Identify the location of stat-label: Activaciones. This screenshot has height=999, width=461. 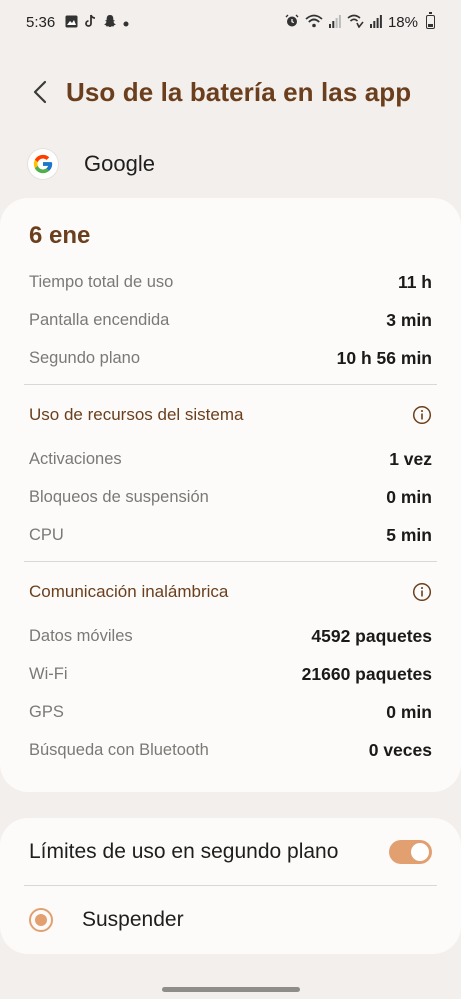
(75, 458).